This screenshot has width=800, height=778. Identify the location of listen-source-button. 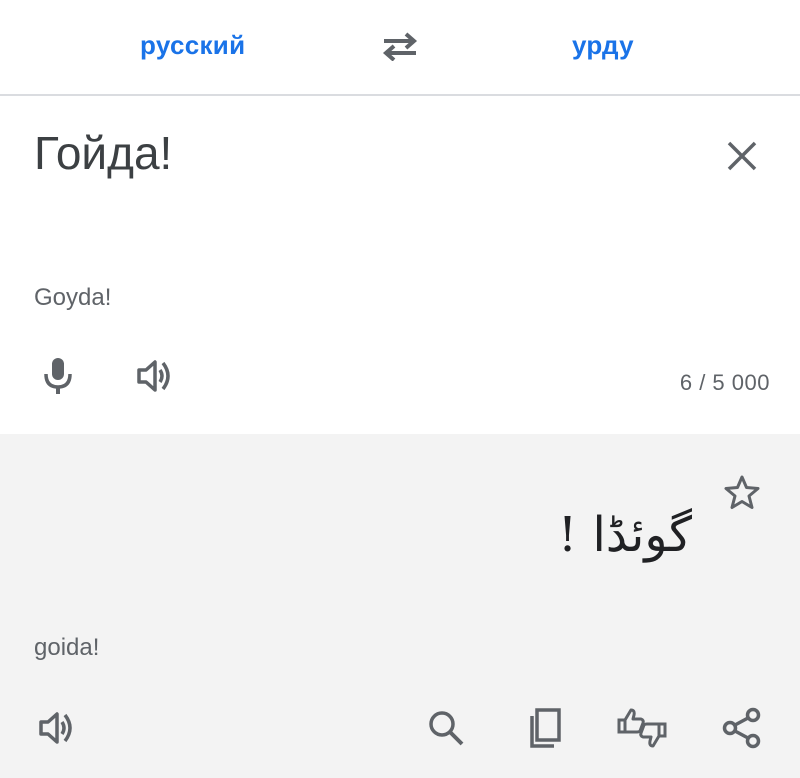
(156, 376).